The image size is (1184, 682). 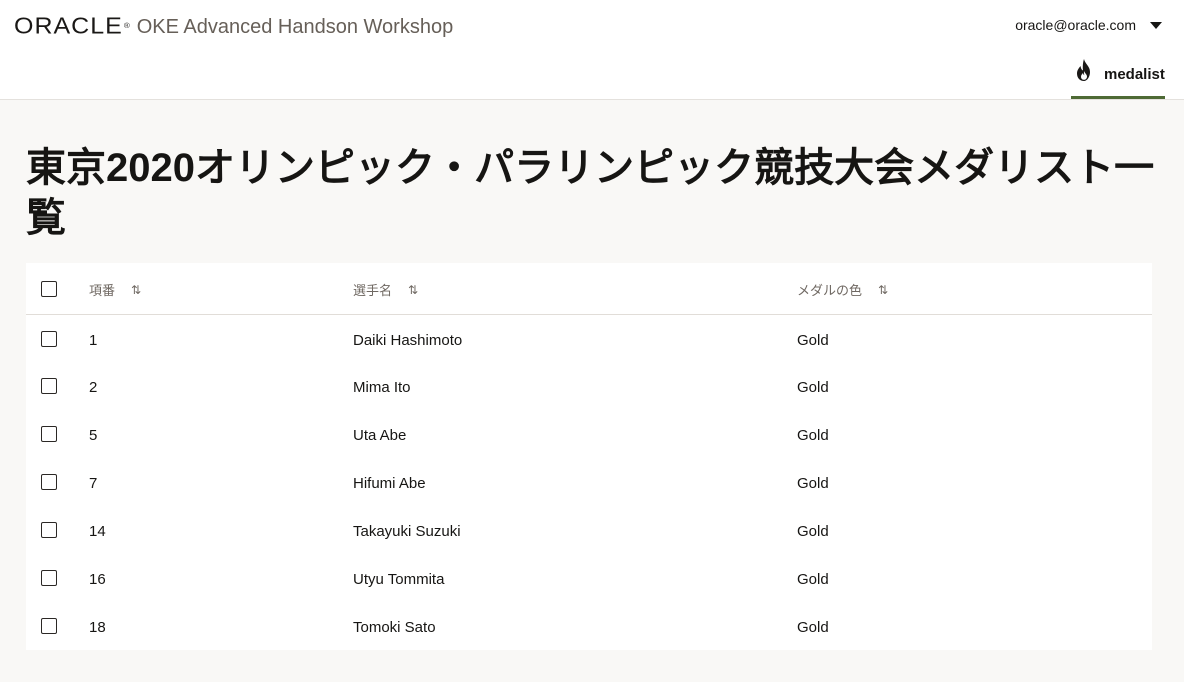 I want to click on cell-name: Takayuki Suzuki, so click(x=407, y=531).